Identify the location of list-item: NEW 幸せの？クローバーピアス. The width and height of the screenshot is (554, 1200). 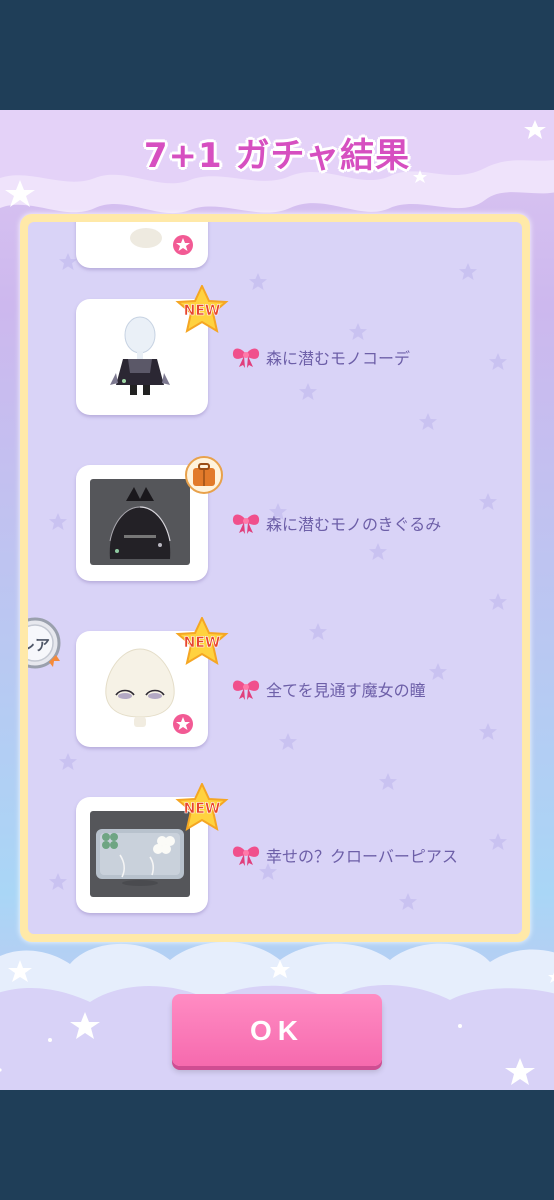
(275, 855).